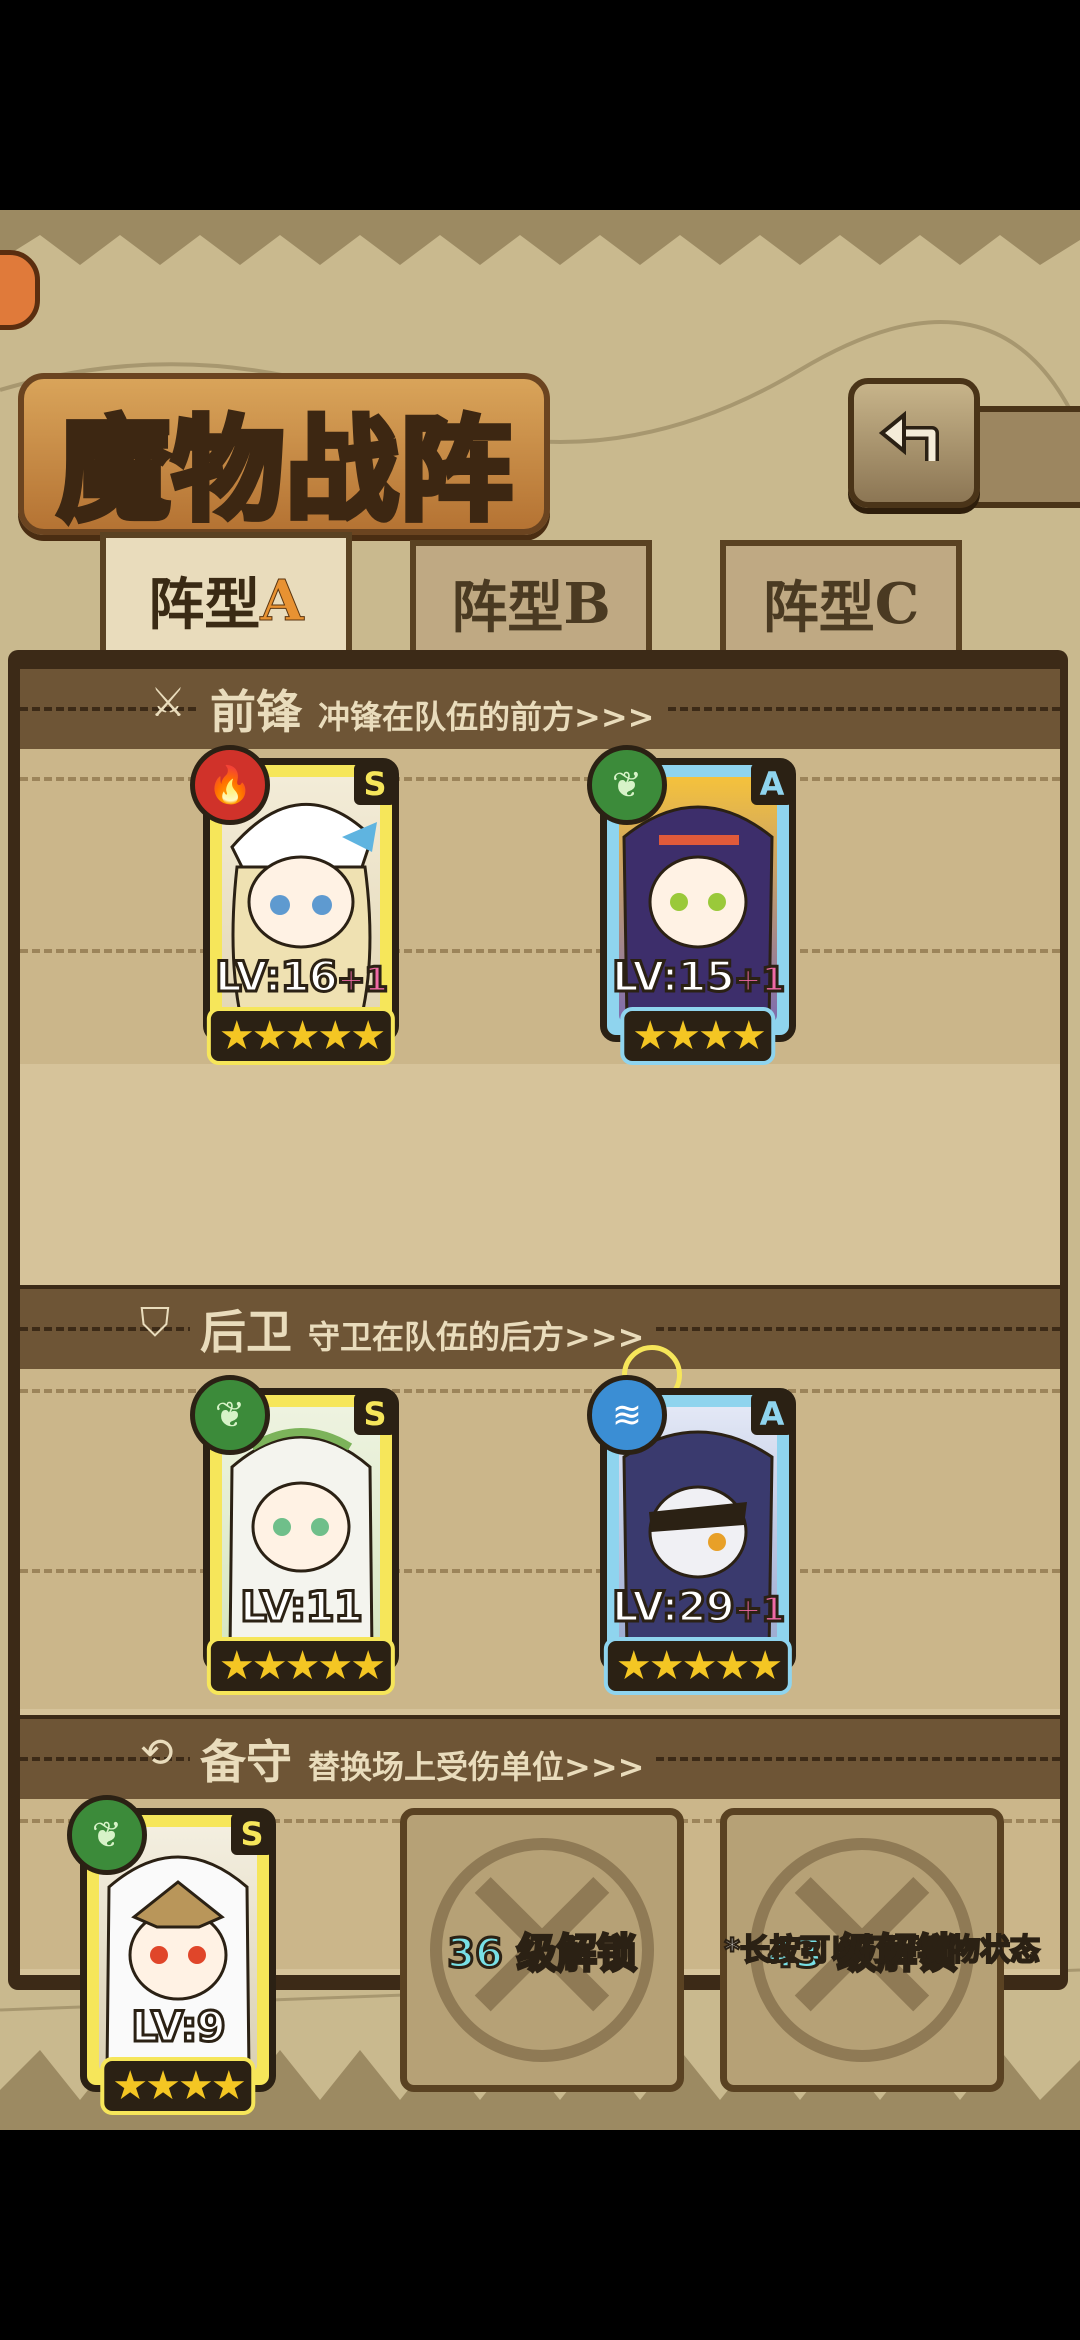 Image resolution: width=1080 pixels, height=2340 pixels. Describe the element at coordinates (294, 1535) in the screenshot. I see `monster-card: S ❦ LV:11 ★★★★★` at that location.